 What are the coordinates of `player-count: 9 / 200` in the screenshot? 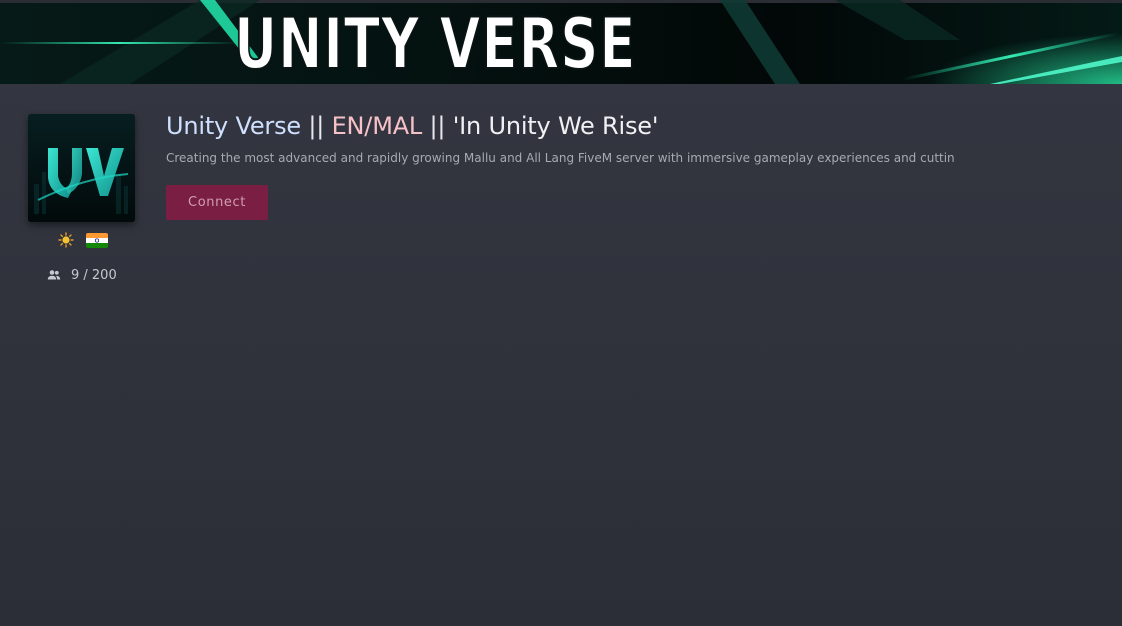 It's located at (82, 275).